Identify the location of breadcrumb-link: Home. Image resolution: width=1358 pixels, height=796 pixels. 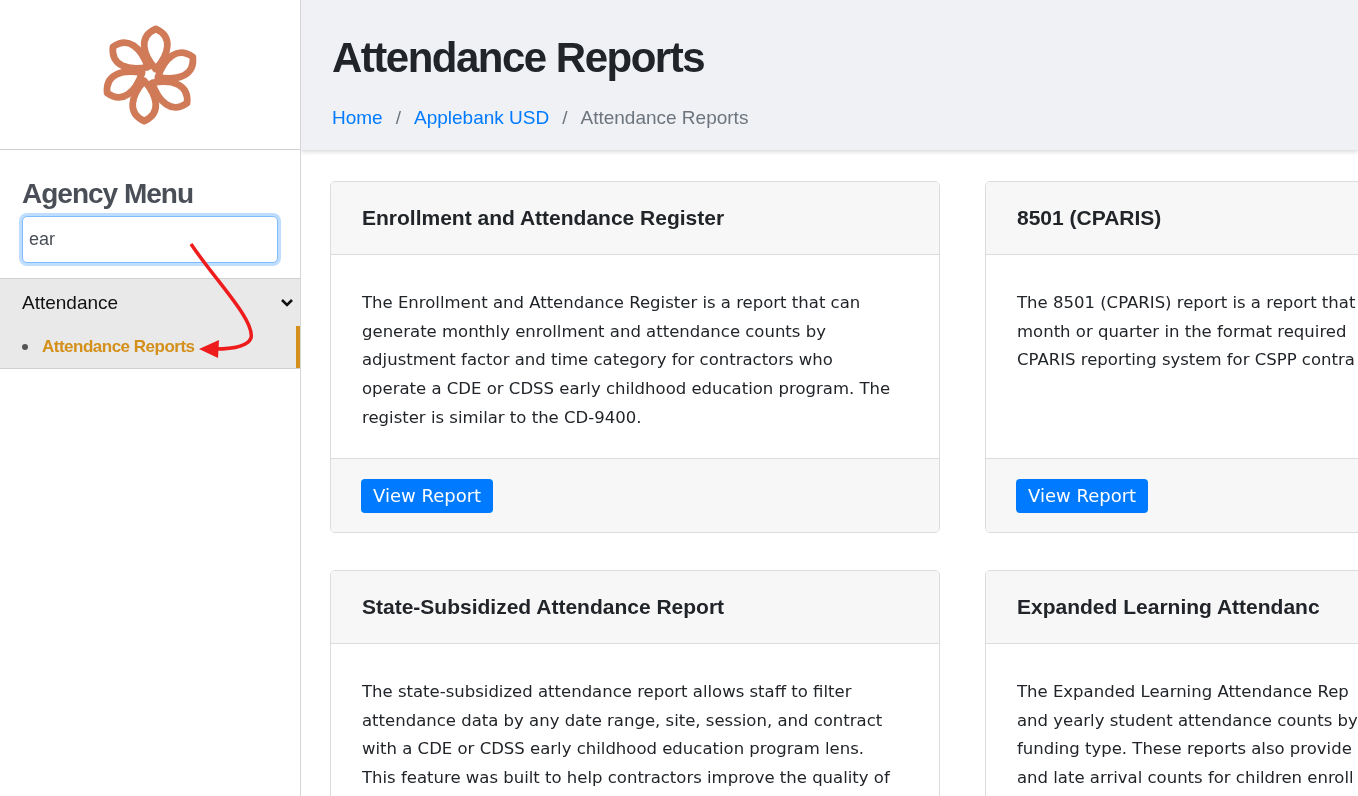
(357, 118).